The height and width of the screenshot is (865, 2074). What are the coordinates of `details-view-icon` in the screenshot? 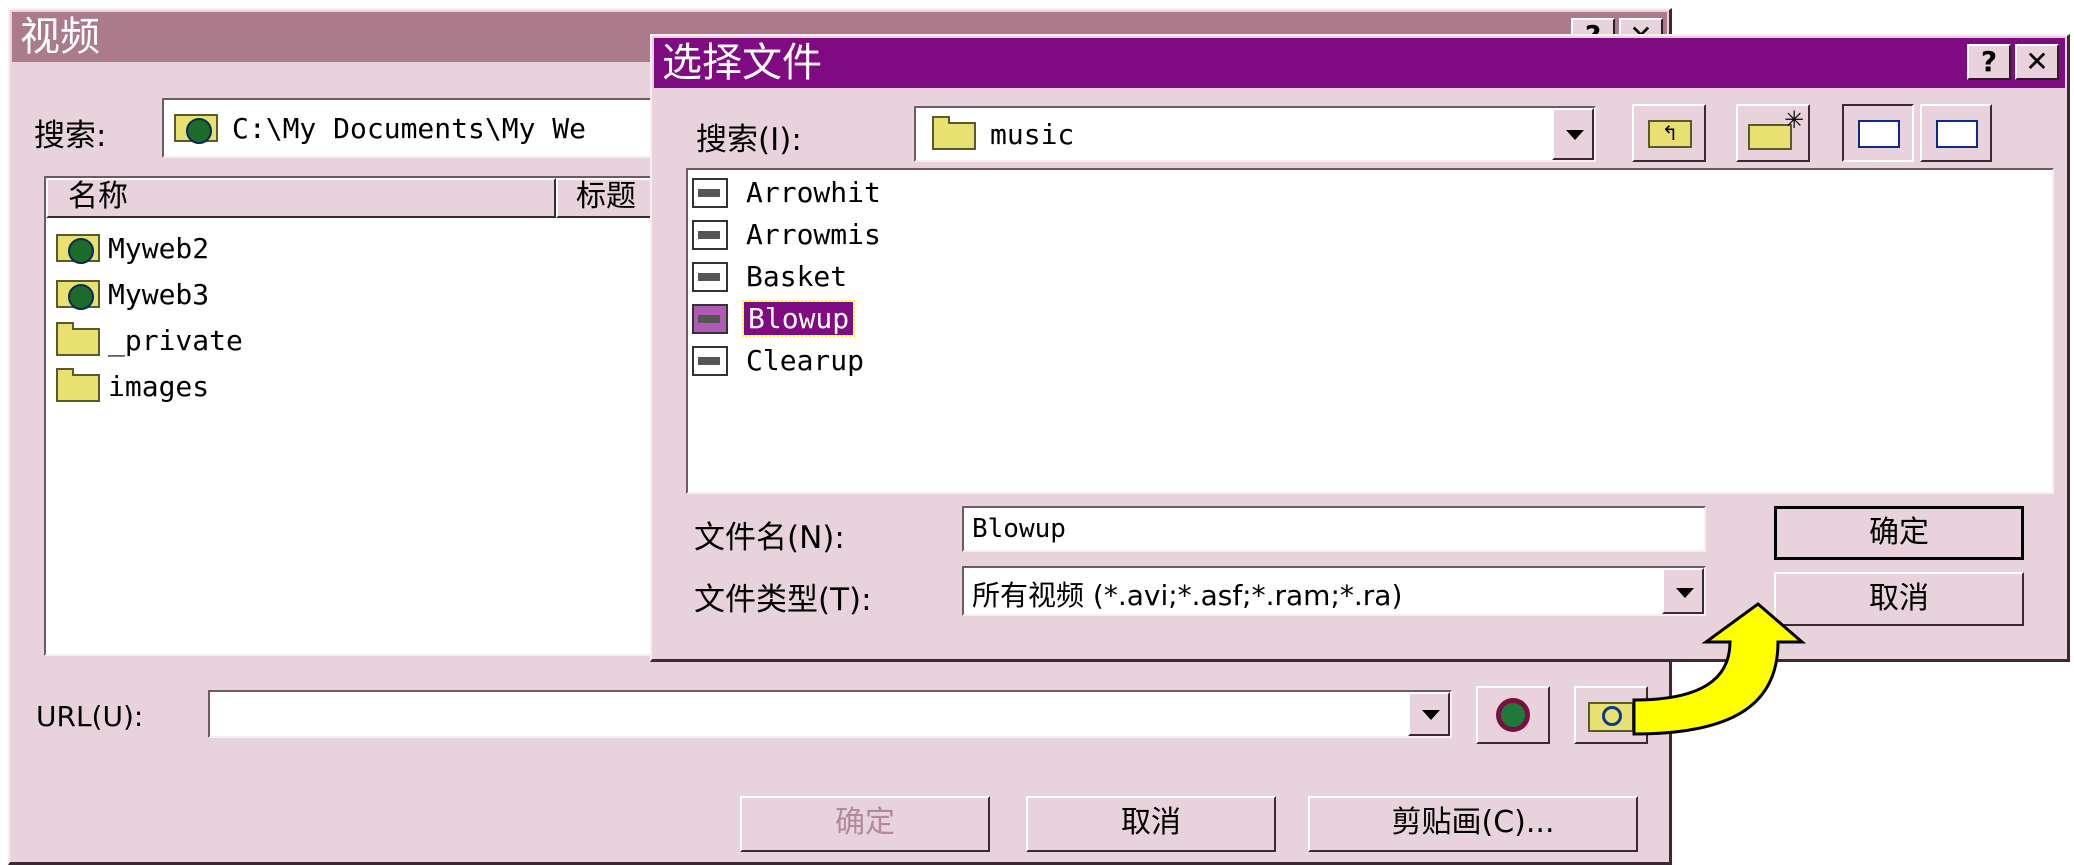 It's located at (1957, 134).